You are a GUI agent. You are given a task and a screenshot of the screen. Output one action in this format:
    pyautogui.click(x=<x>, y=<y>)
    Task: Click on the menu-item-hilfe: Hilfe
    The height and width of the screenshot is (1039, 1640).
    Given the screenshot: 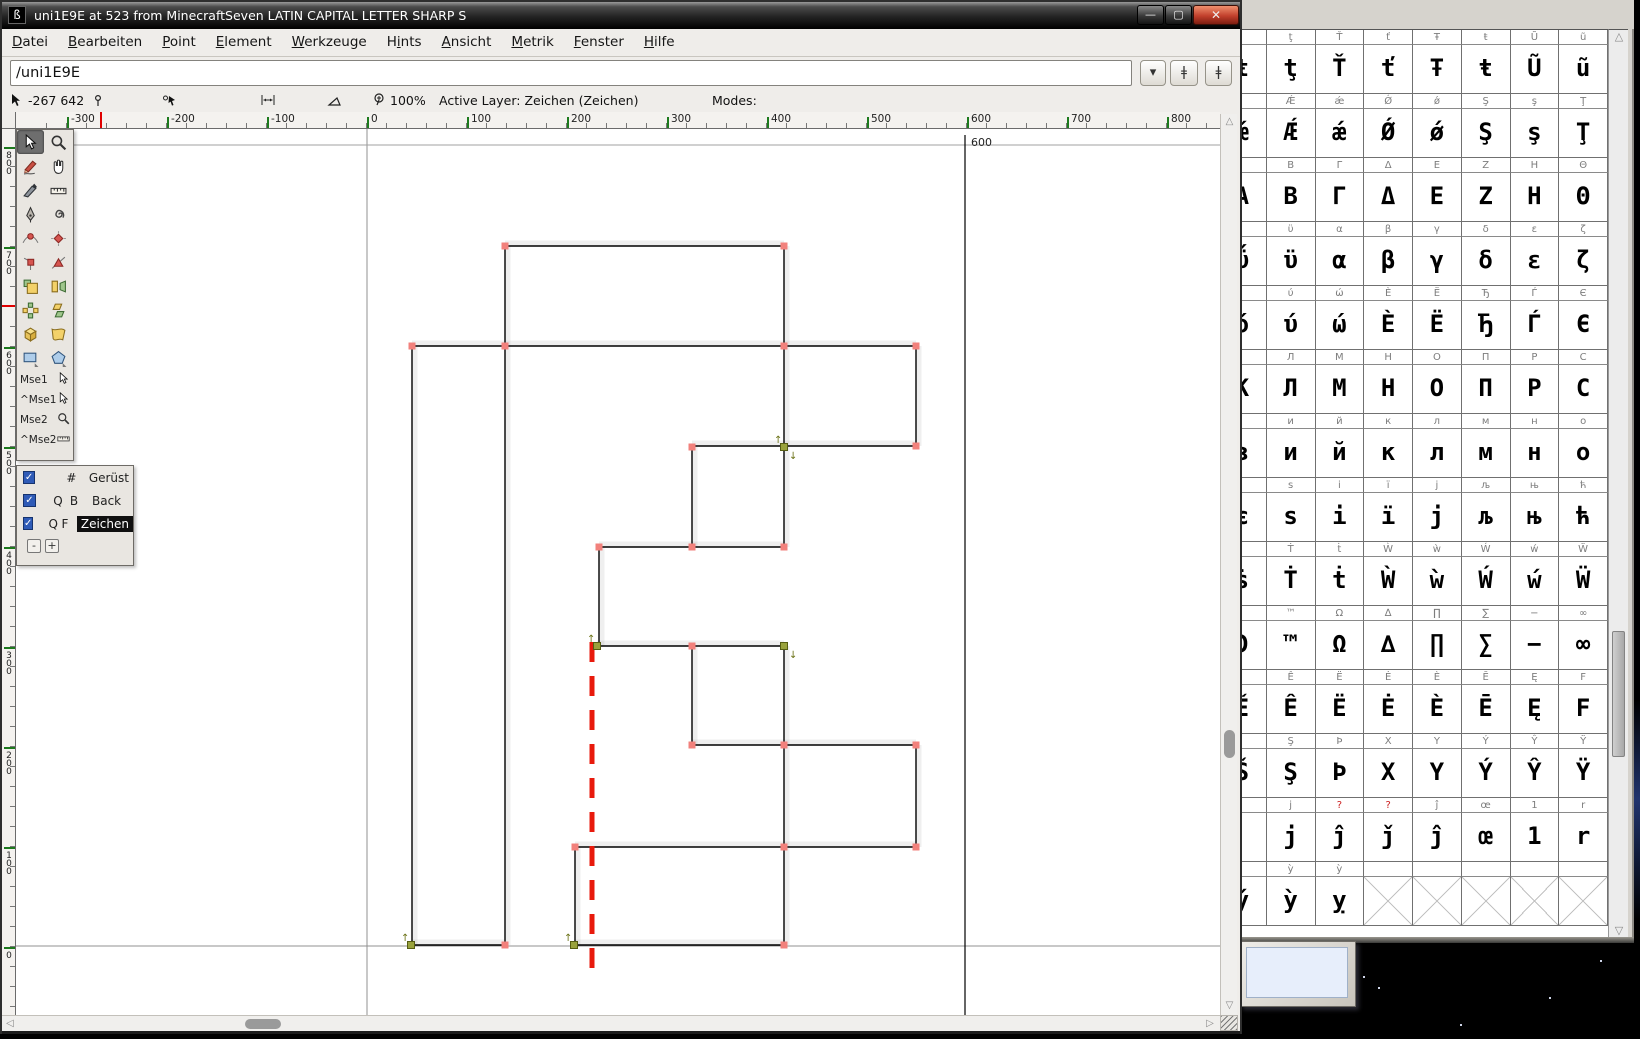 What is the action you would take?
    pyautogui.click(x=659, y=43)
    